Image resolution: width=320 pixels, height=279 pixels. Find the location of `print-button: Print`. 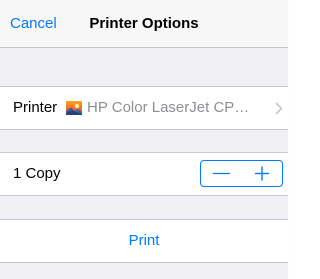

print-button: Print is located at coordinates (144, 241).